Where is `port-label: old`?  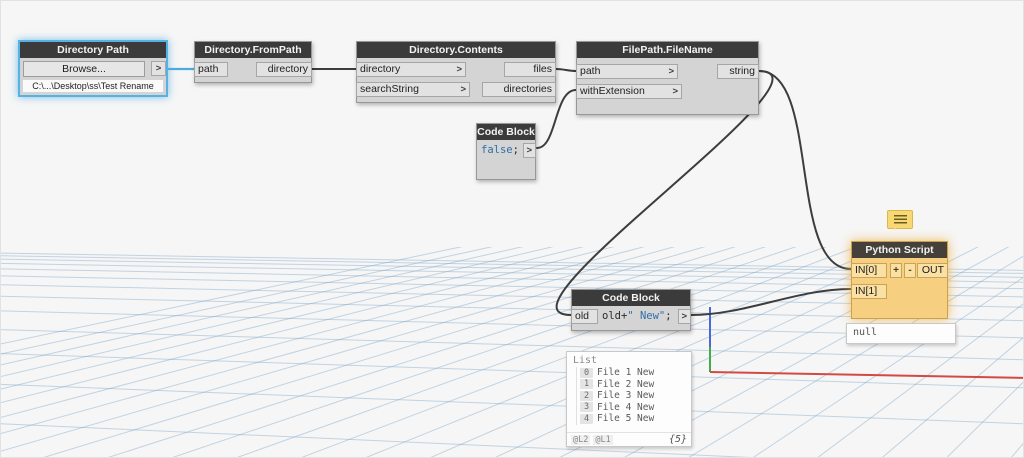
port-label: old is located at coordinates (582, 316).